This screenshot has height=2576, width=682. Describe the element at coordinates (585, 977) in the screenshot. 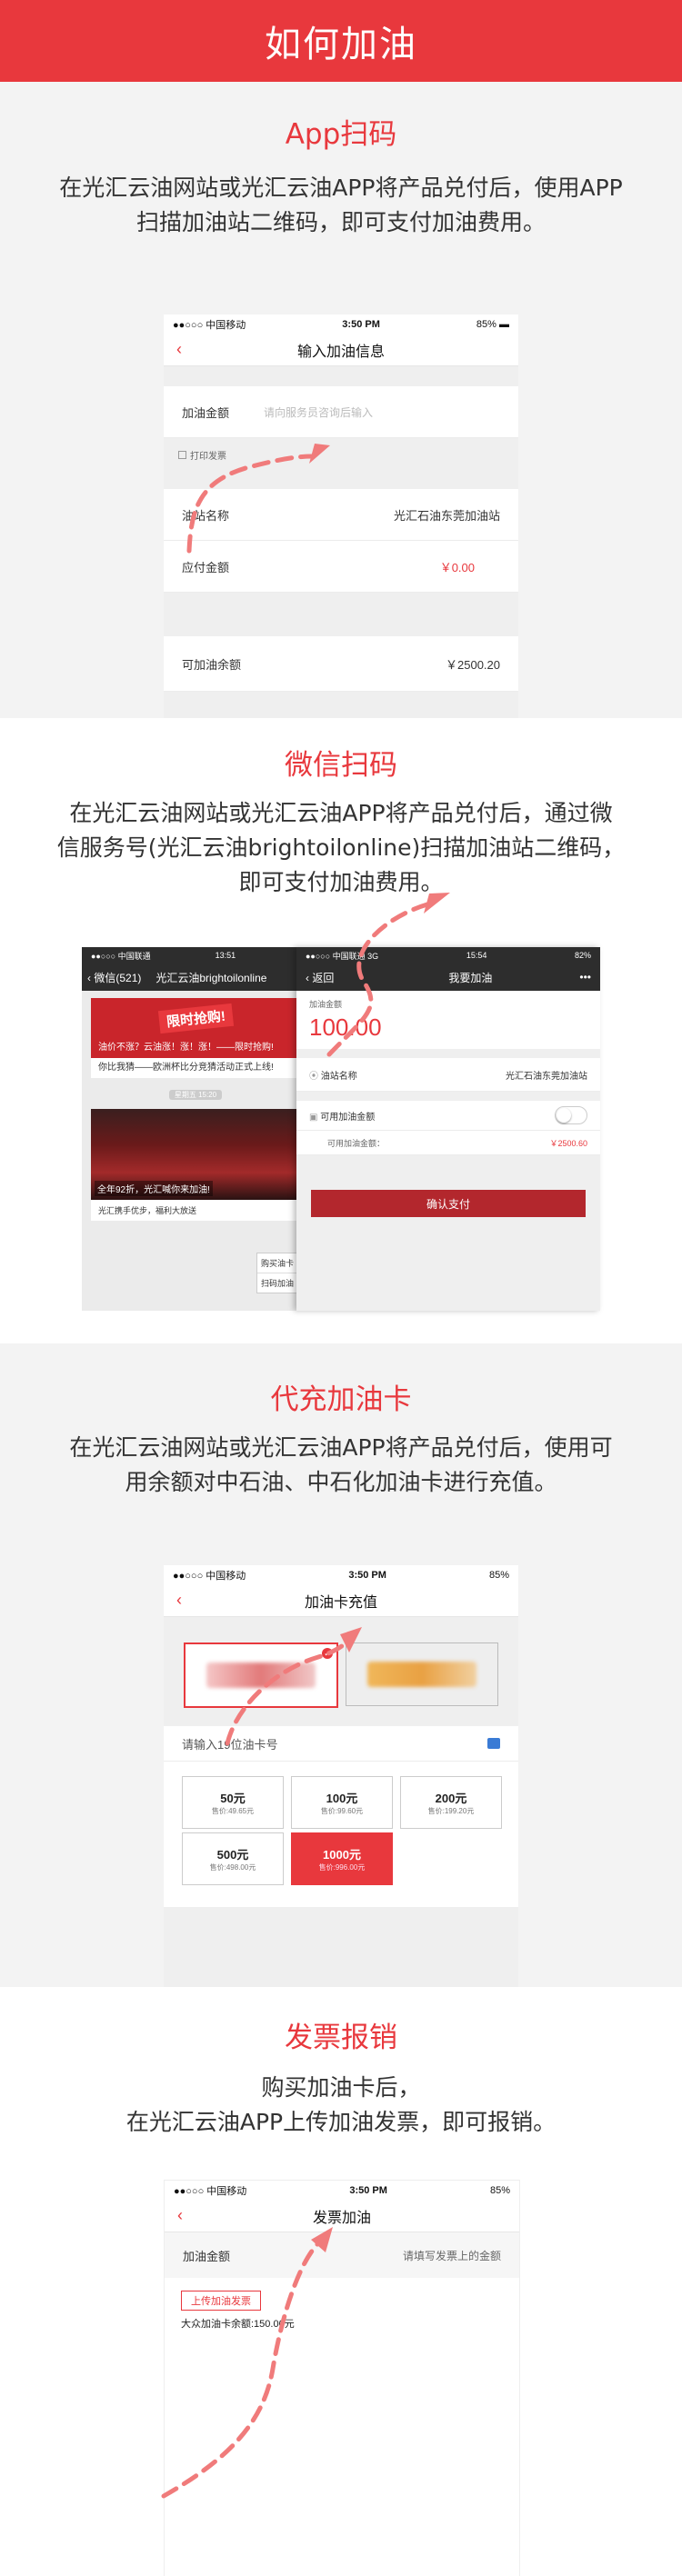

I see `more-icon: •••` at that location.